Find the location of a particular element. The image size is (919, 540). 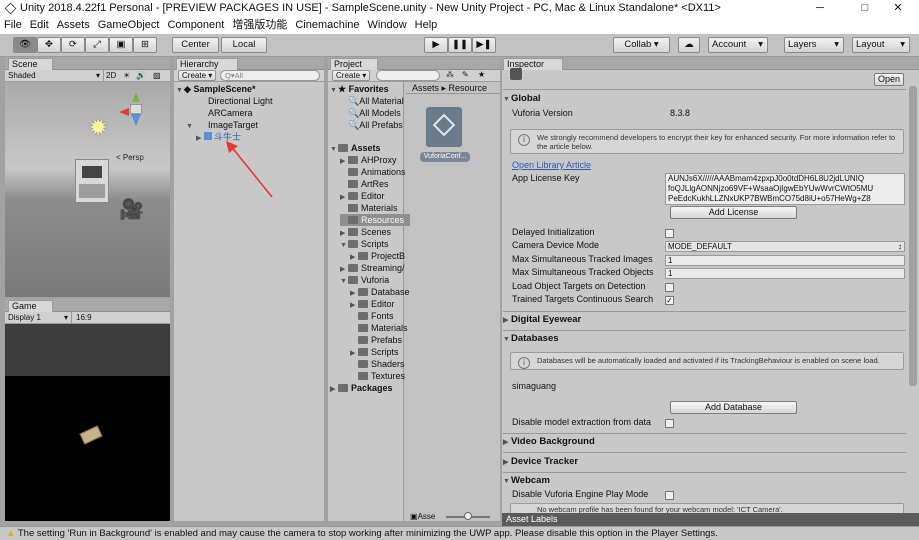

project-create-button: Create ▾ is located at coordinates (351, 75).